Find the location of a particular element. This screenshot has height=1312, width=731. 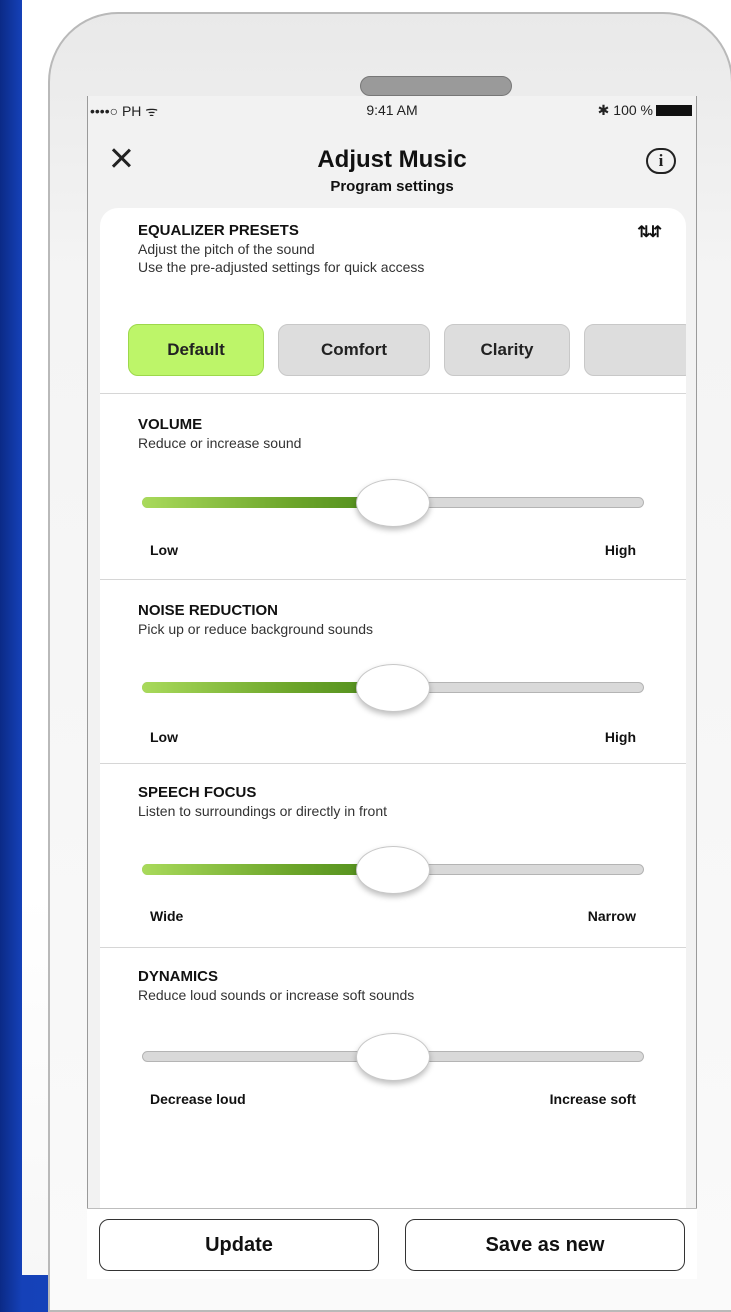

volume-desc: Reduce or increase sound is located at coordinates (220, 443).